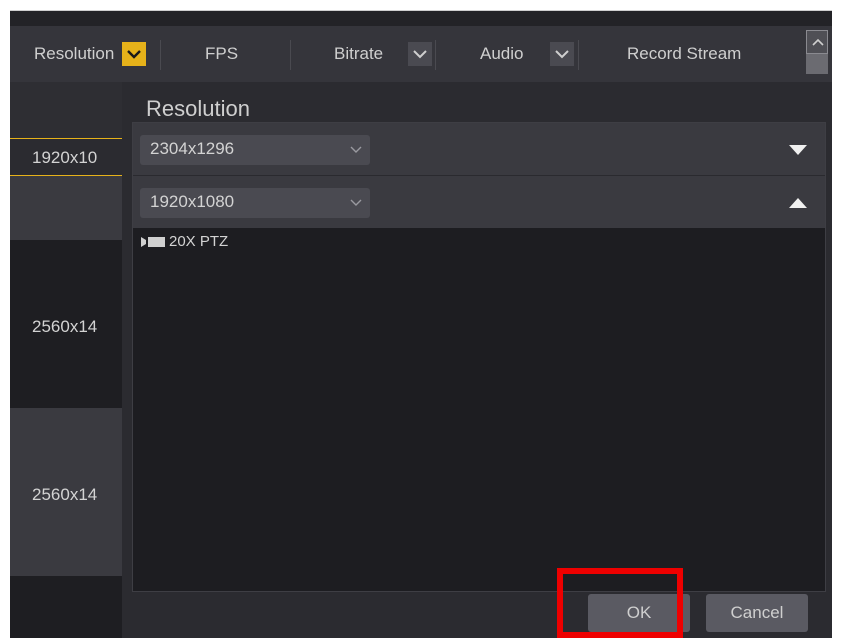 The width and height of the screenshot is (842, 638). Describe the element at coordinates (798, 203) in the screenshot. I see `triangle-up-icon` at that location.